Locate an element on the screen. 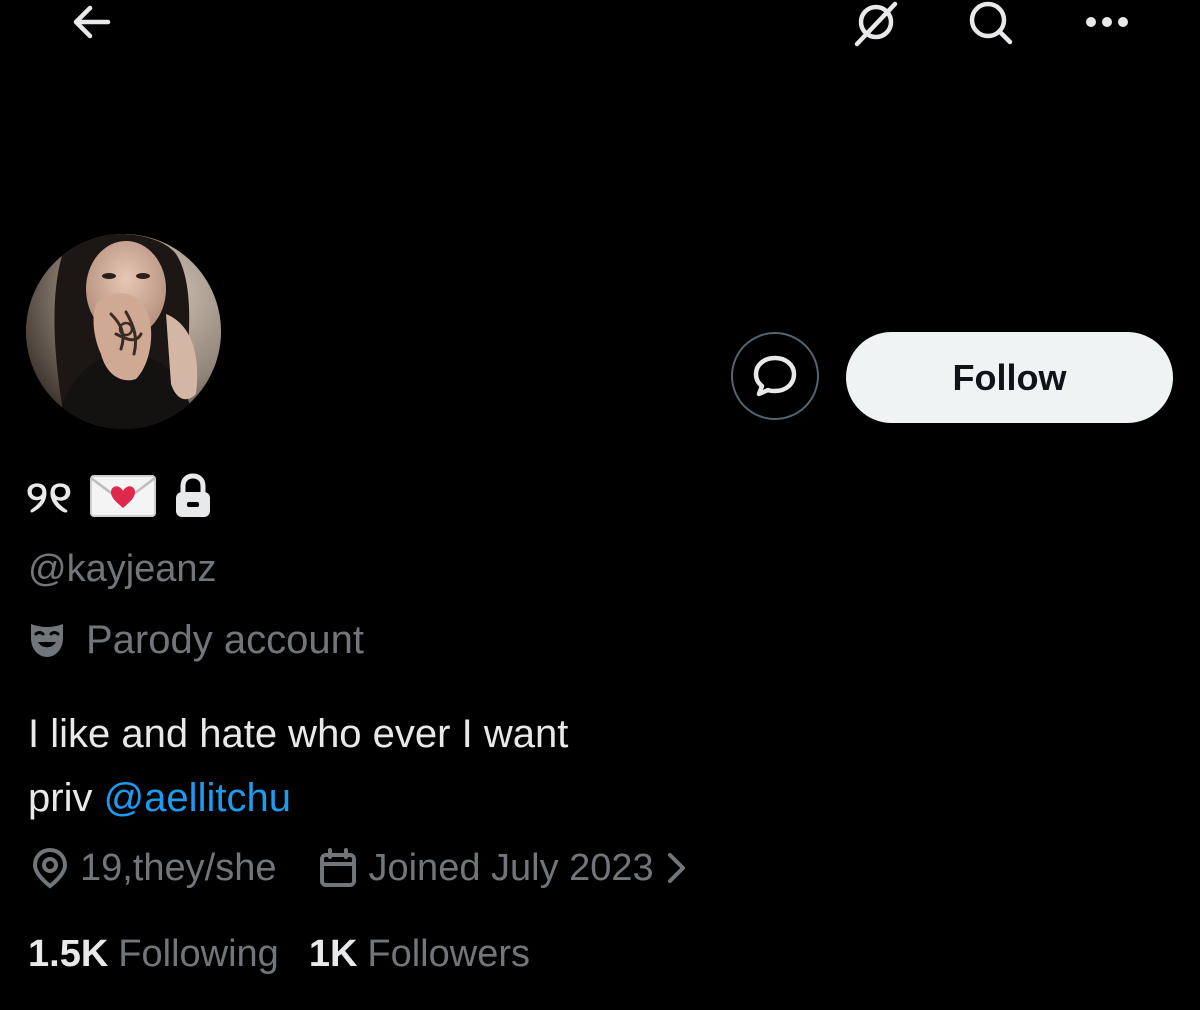  followers-link: 1K Followers is located at coordinates (419, 954).